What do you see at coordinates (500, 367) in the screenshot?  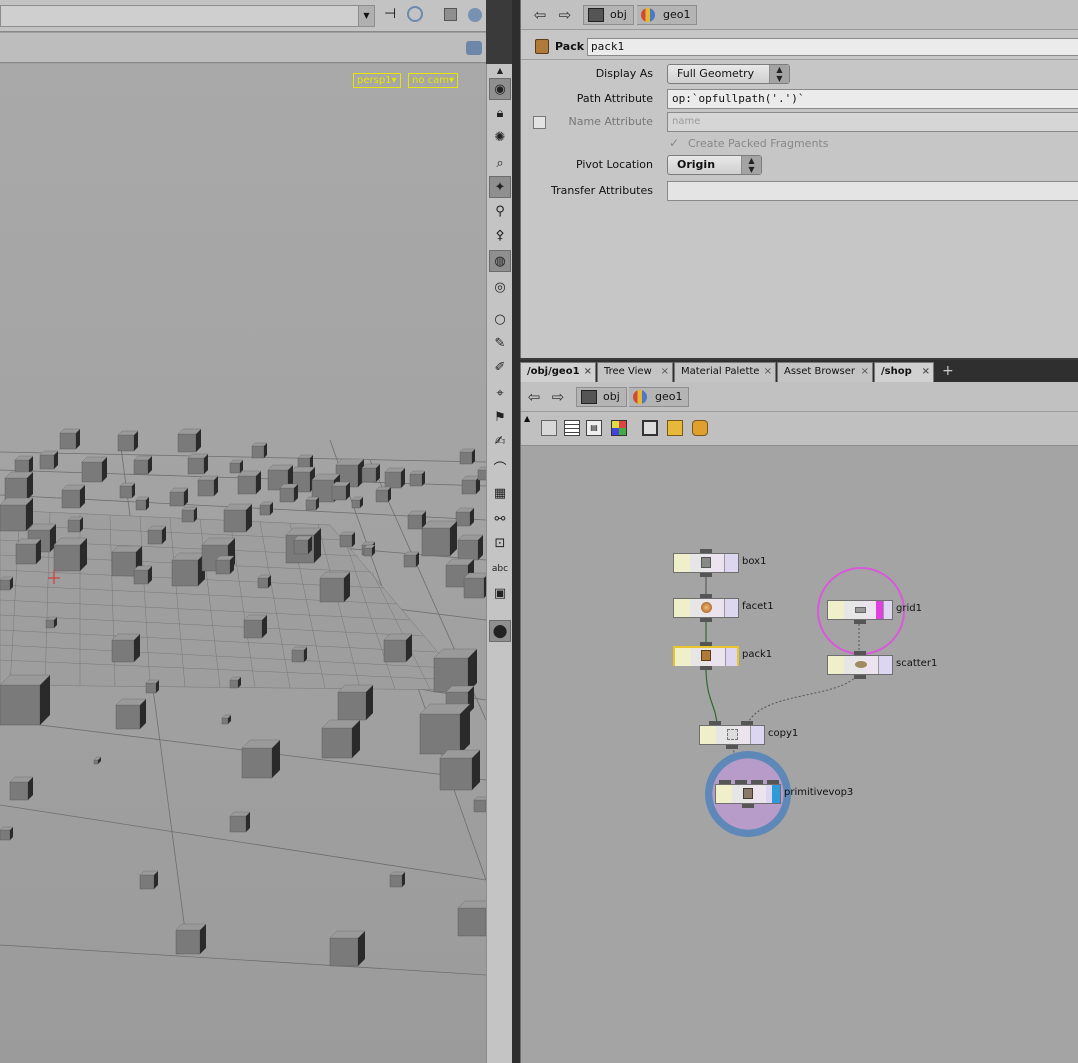 I see `pipette-icon: ✐` at bounding box center [500, 367].